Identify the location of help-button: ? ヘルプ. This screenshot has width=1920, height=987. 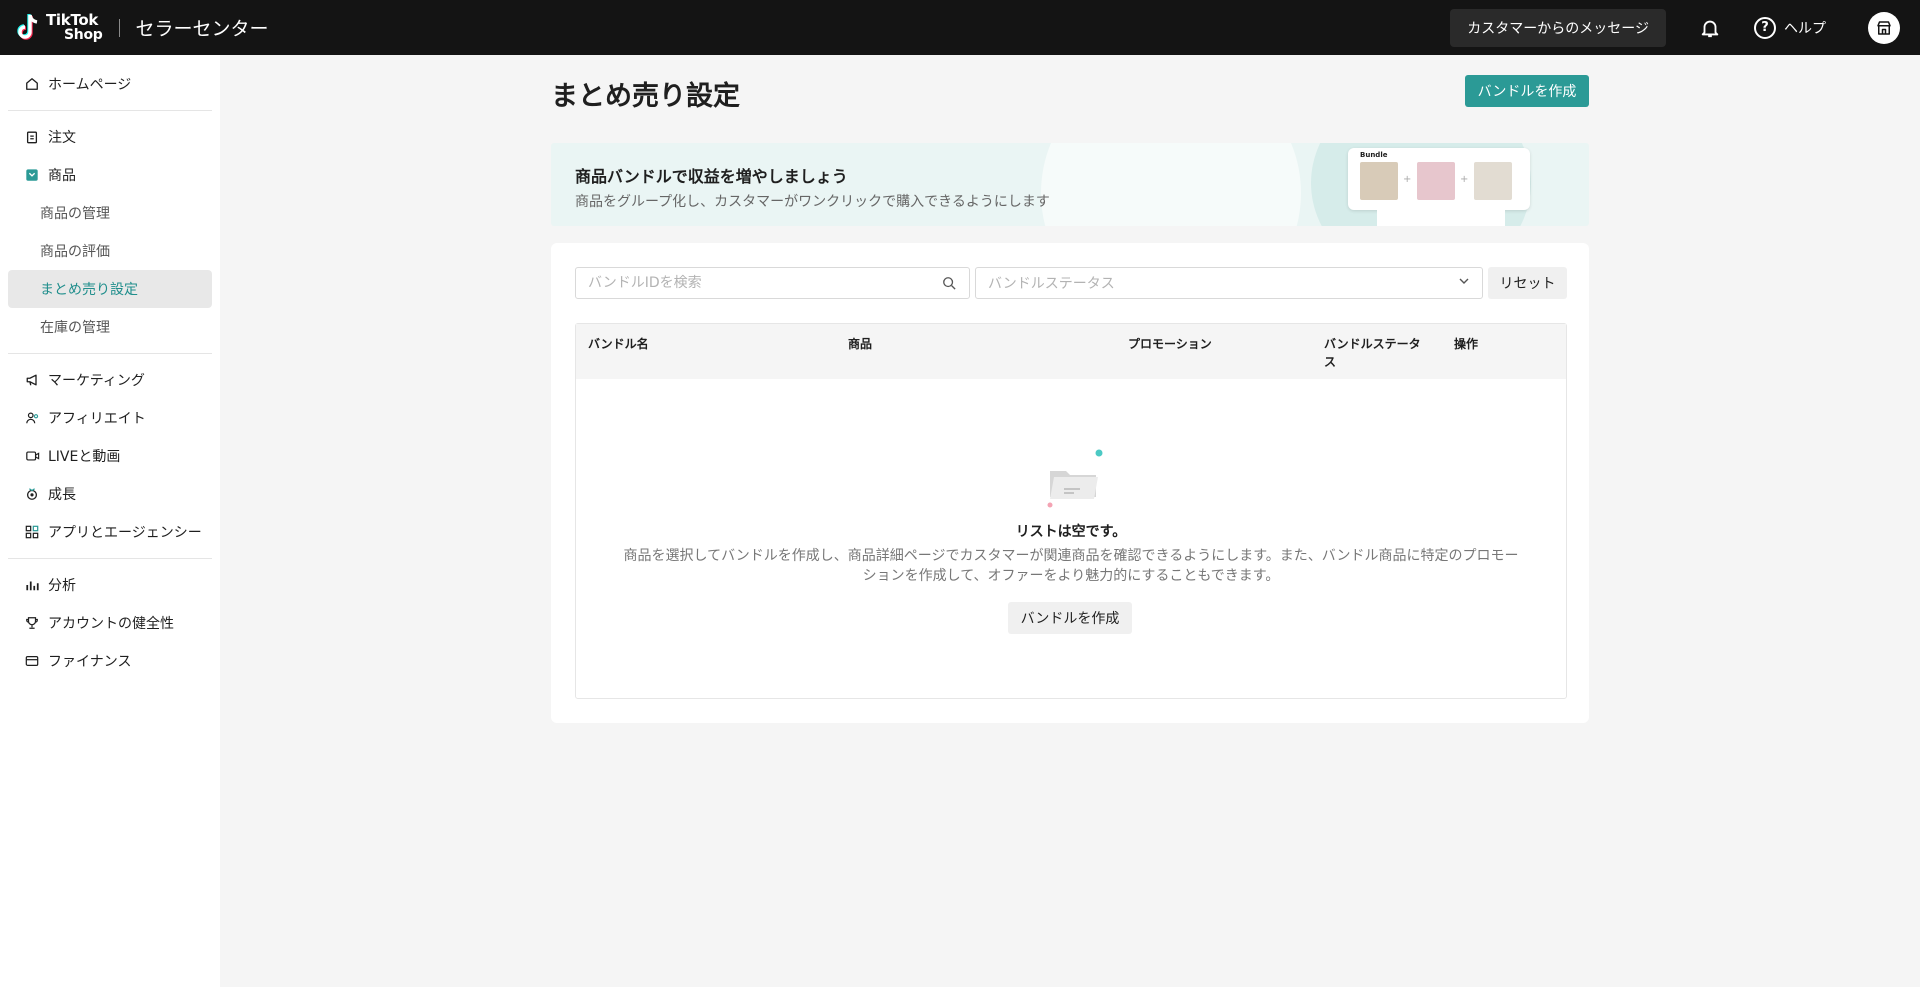
(1790, 27).